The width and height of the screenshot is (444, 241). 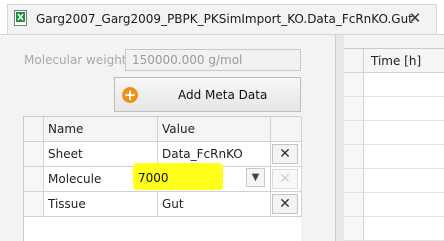 I want to click on data-grid-header: Time [h], so click(x=394, y=61).